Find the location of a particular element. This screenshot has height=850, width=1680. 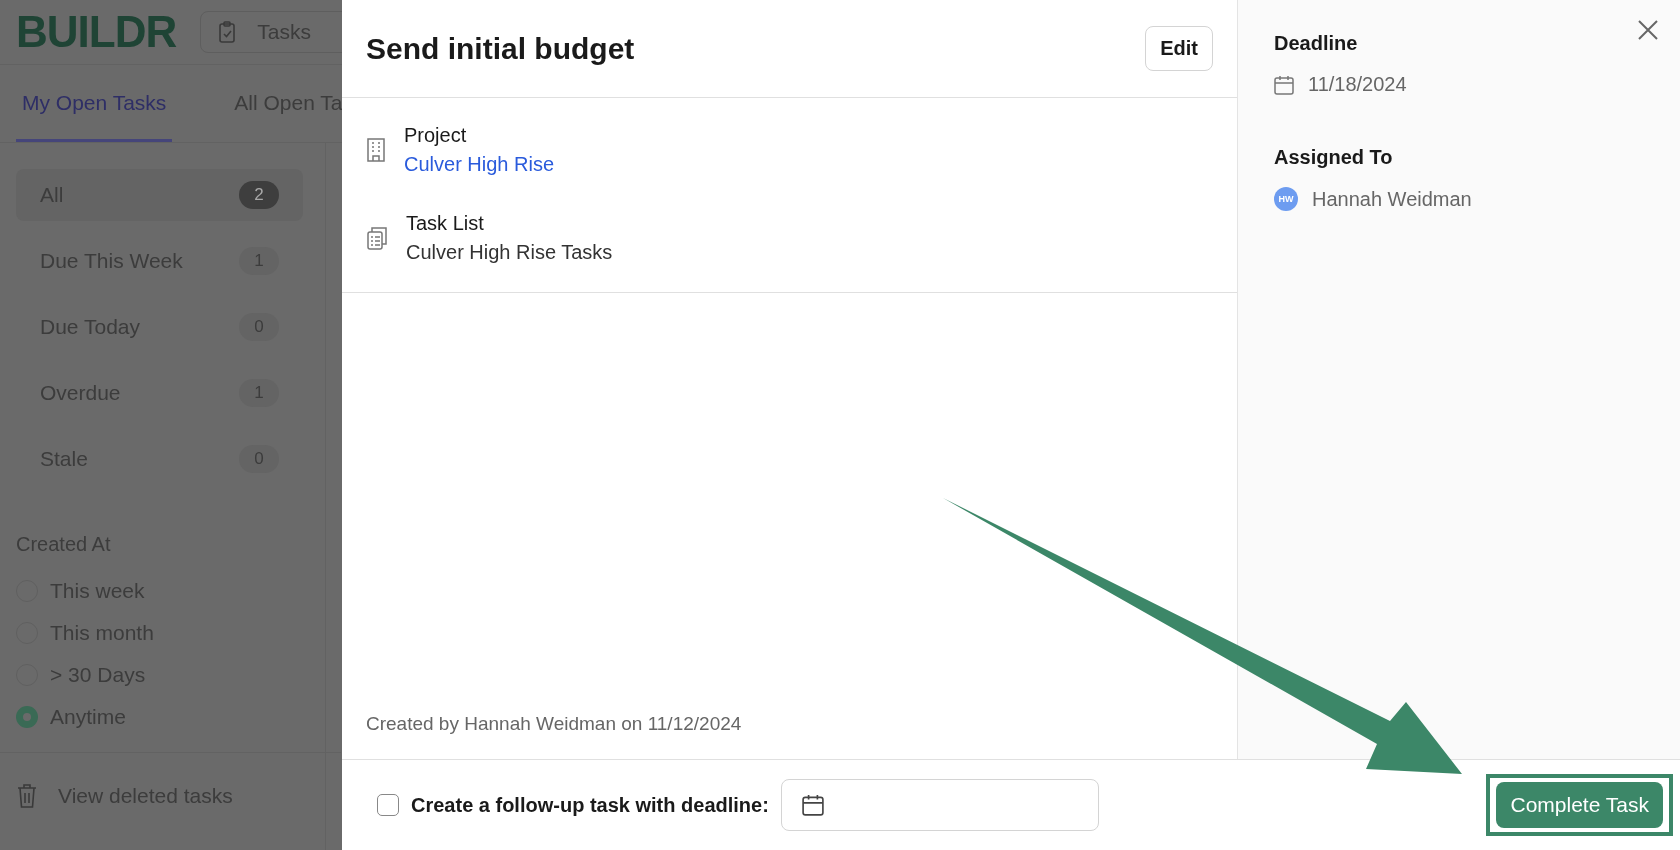

close-icon is located at coordinates (1648, 30).